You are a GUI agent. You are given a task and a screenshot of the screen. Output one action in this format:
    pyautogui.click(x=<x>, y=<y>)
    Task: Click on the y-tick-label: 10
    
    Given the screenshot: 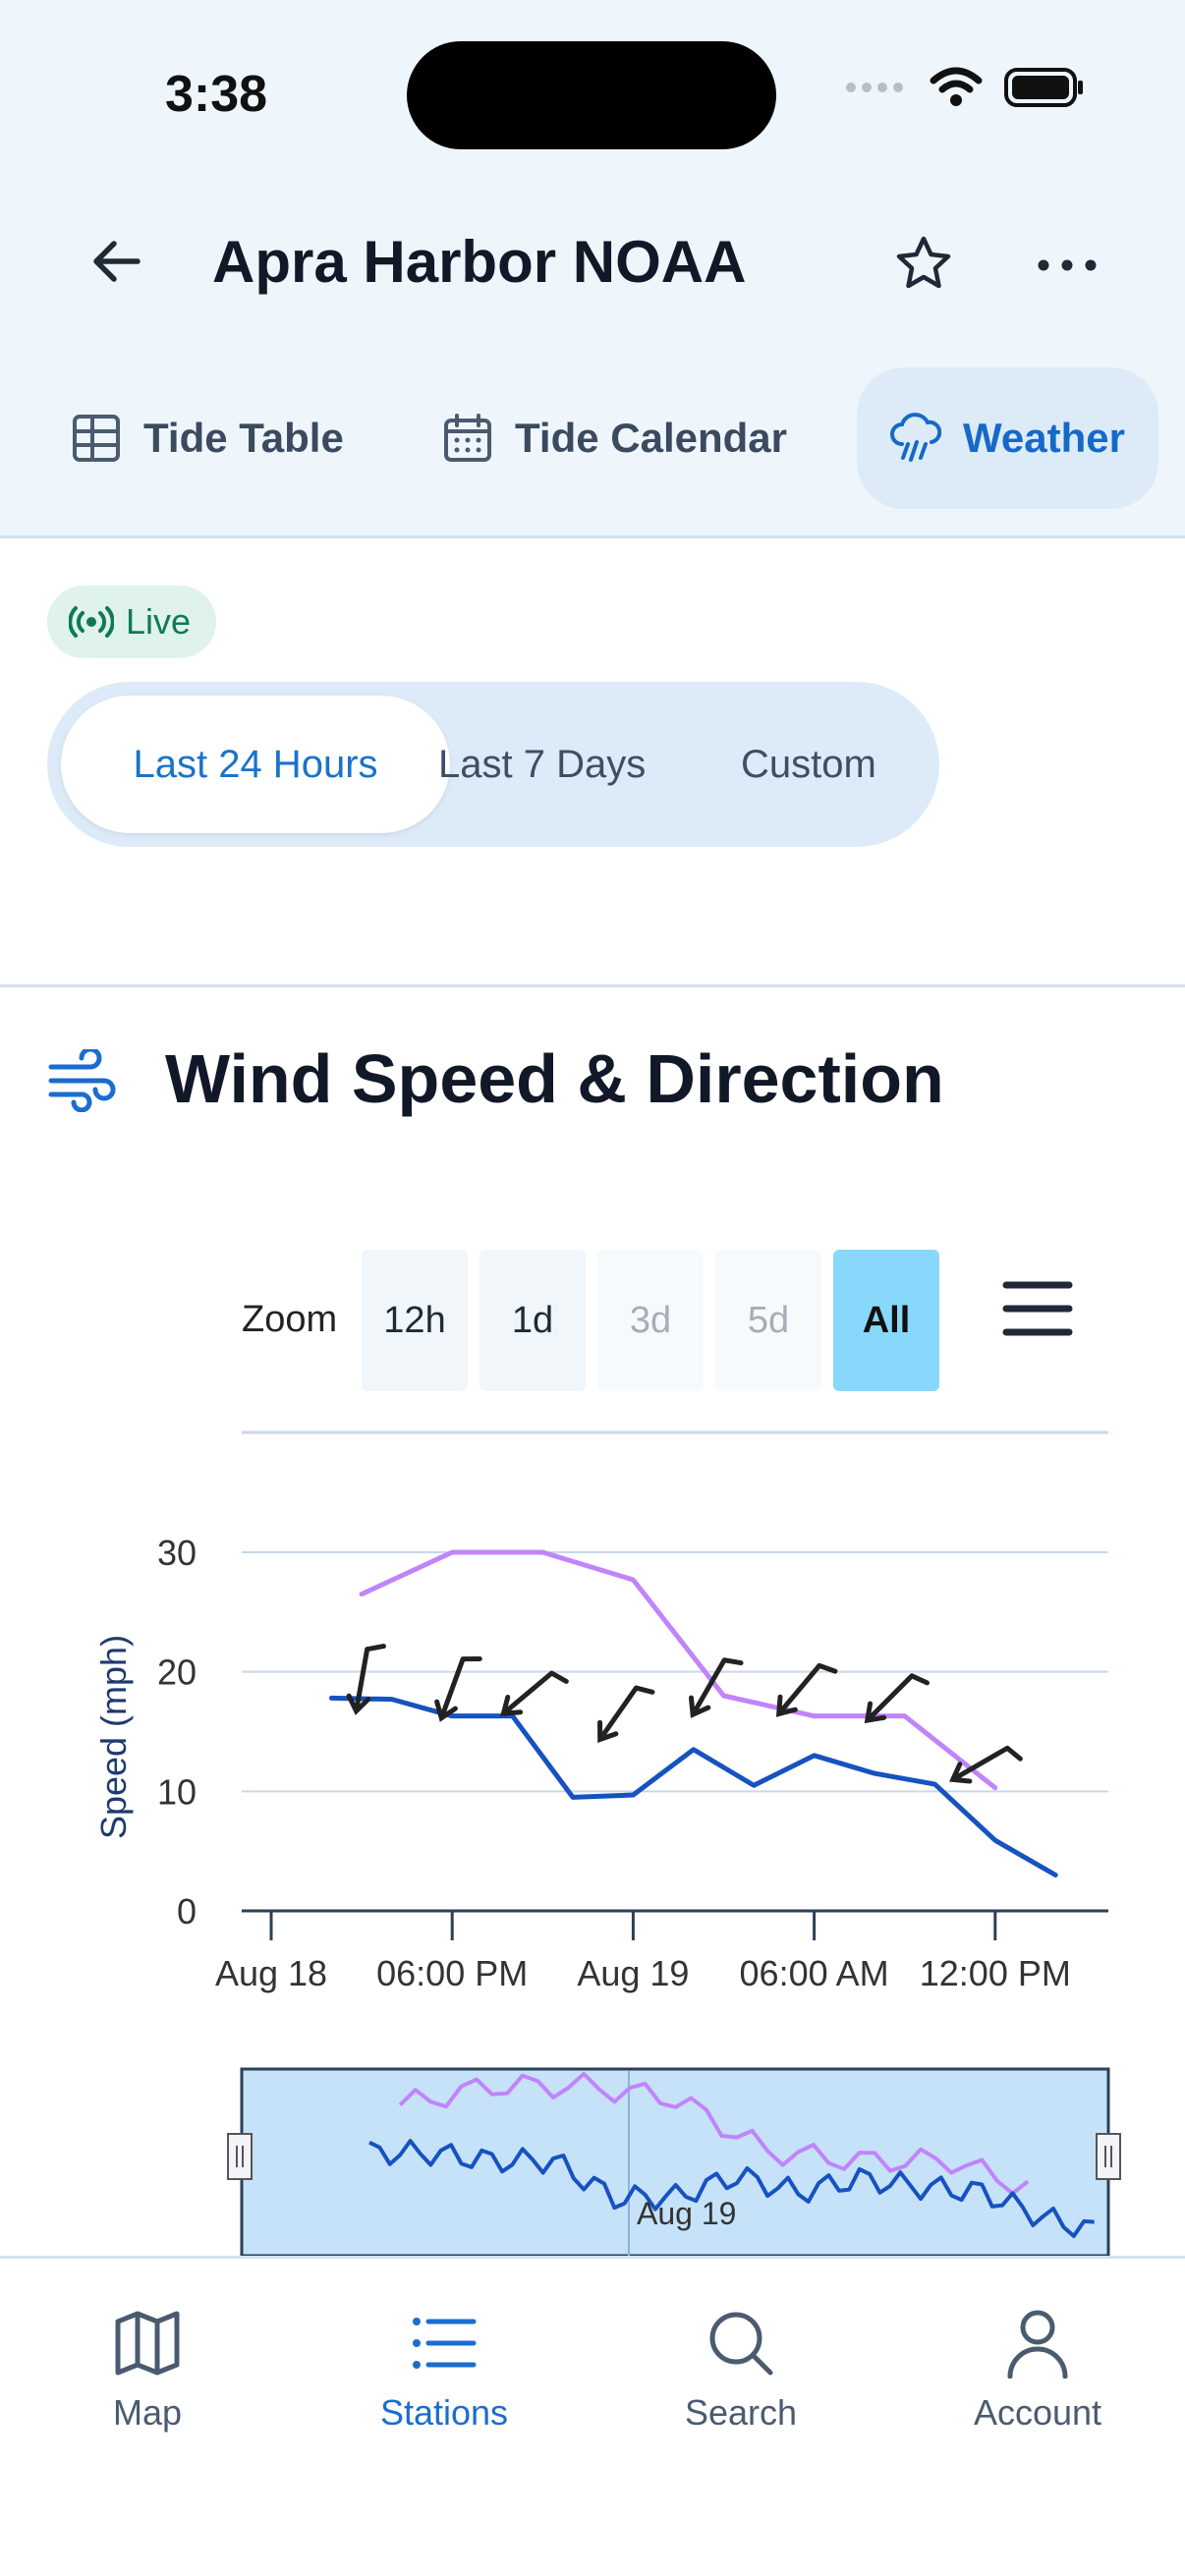 What is the action you would take?
    pyautogui.click(x=177, y=1791)
    